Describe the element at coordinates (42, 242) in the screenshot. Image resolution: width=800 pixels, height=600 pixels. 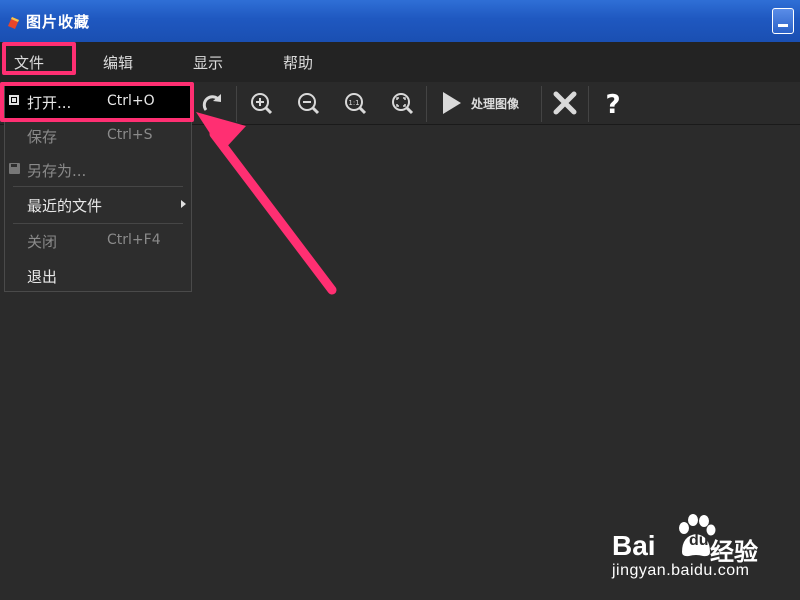
I see `menu-item-label: 关闭` at that location.